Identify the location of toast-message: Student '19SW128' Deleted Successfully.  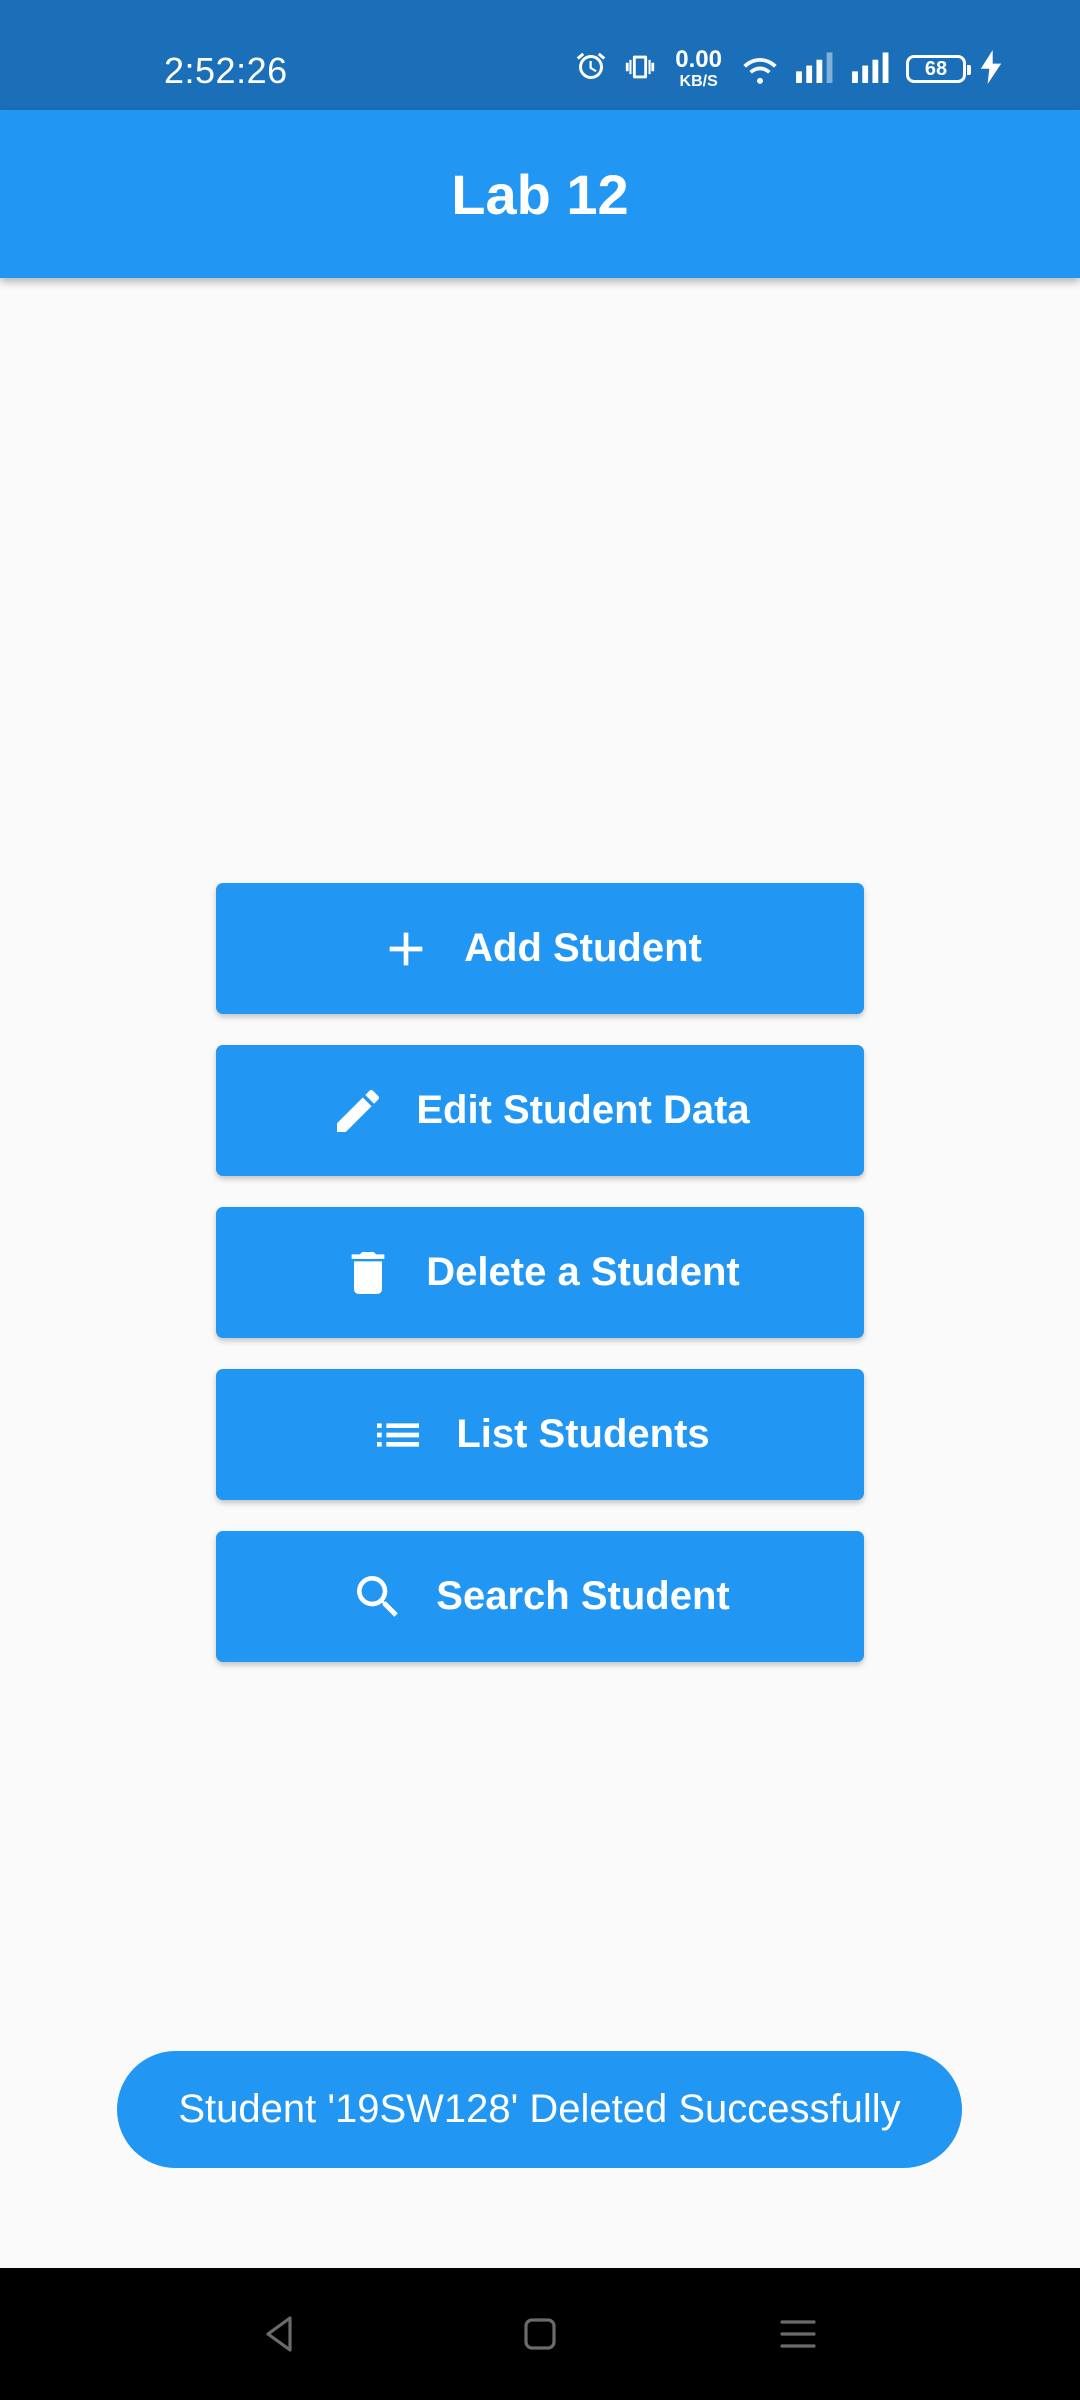
(539, 2109).